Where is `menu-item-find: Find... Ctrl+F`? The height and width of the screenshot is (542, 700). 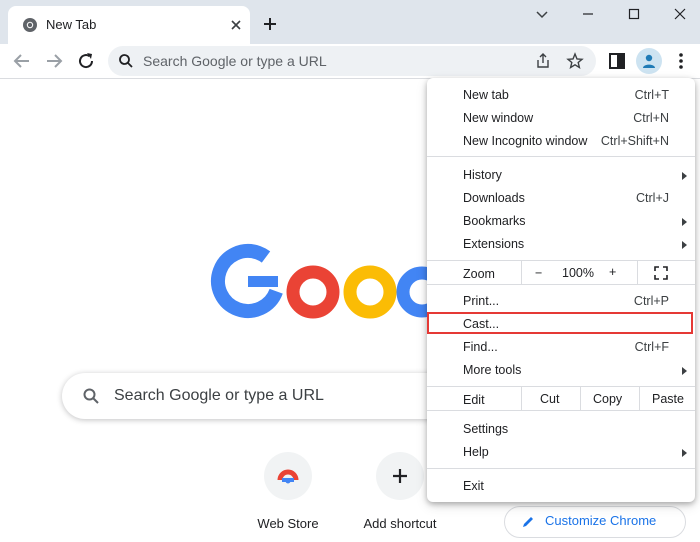
menu-item-find: Find... Ctrl+F is located at coordinates (561, 347).